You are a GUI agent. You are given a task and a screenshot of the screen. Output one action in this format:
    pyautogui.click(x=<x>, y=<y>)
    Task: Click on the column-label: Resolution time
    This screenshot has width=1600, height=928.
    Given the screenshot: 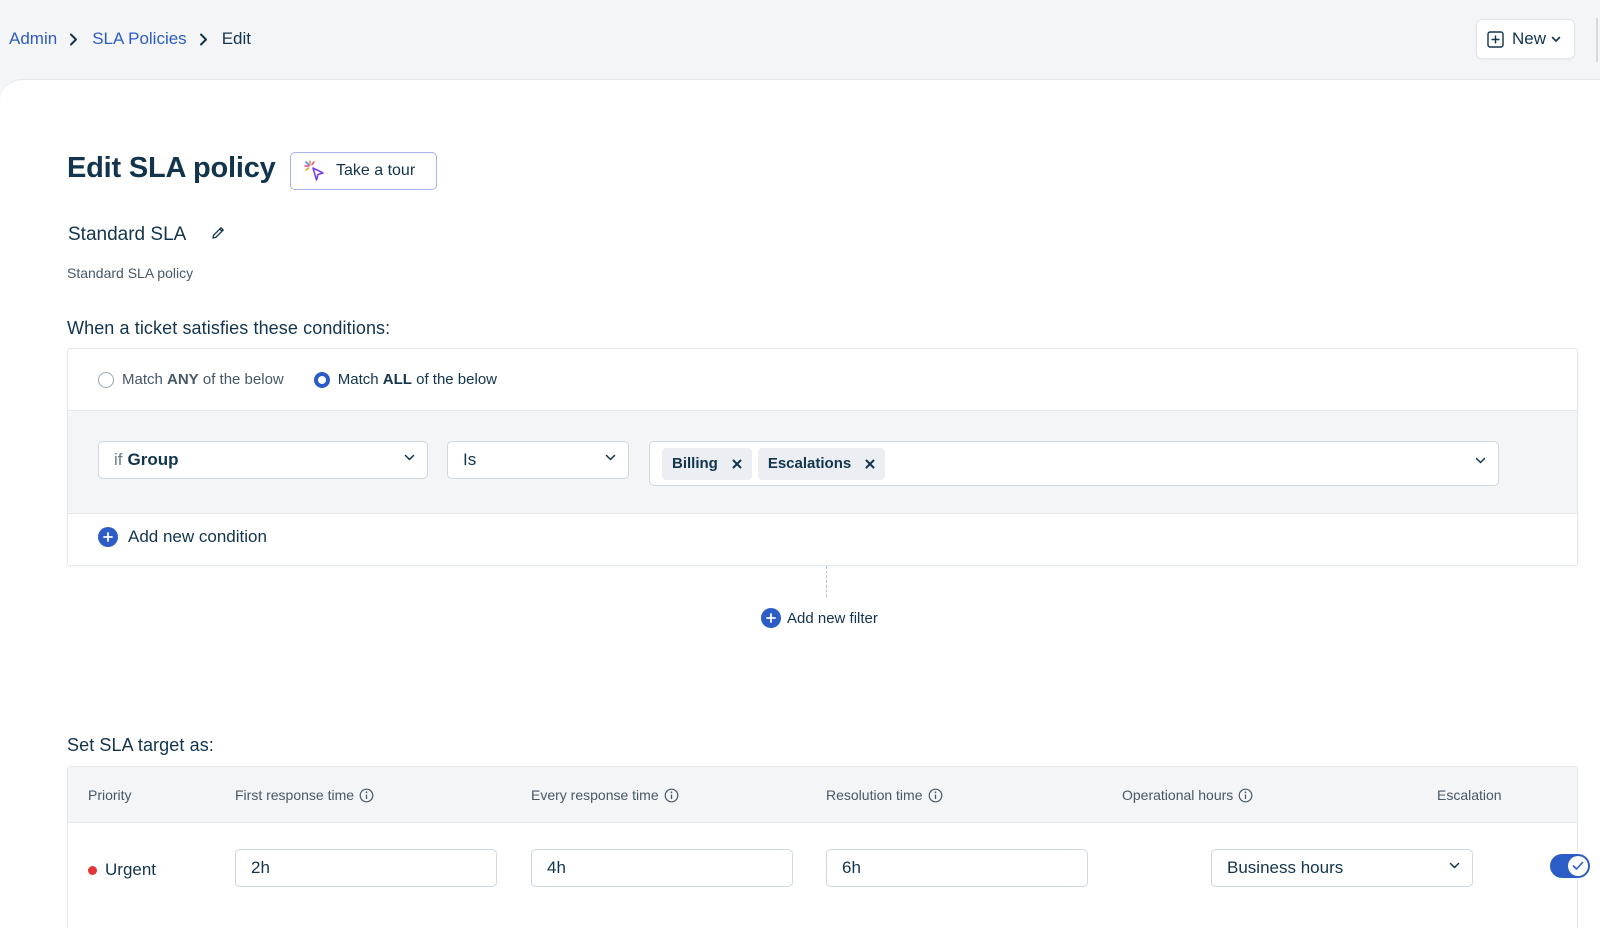 What is the action you would take?
    pyautogui.click(x=874, y=795)
    